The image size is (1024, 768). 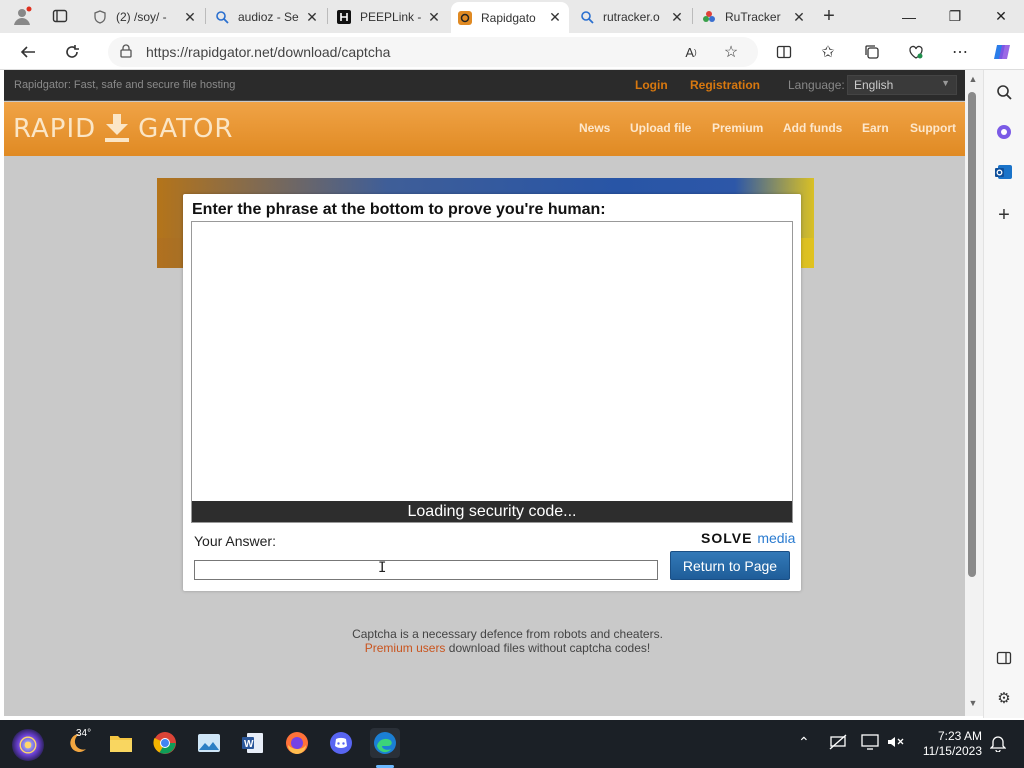 I want to click on notification-bell-icon, so click(x=998, y=744).